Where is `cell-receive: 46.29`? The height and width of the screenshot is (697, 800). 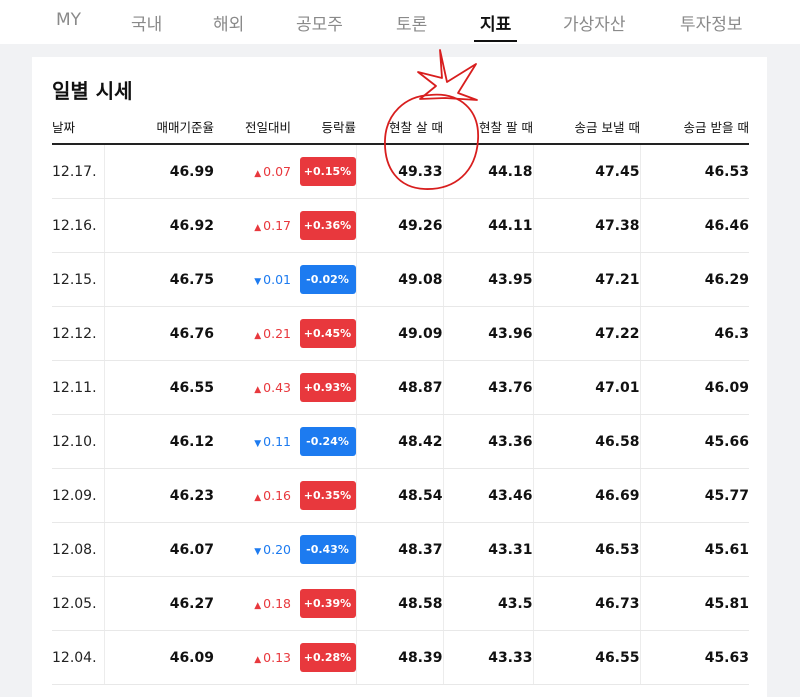
cell-receive: 46.29 is located at coordinates (694, 279).